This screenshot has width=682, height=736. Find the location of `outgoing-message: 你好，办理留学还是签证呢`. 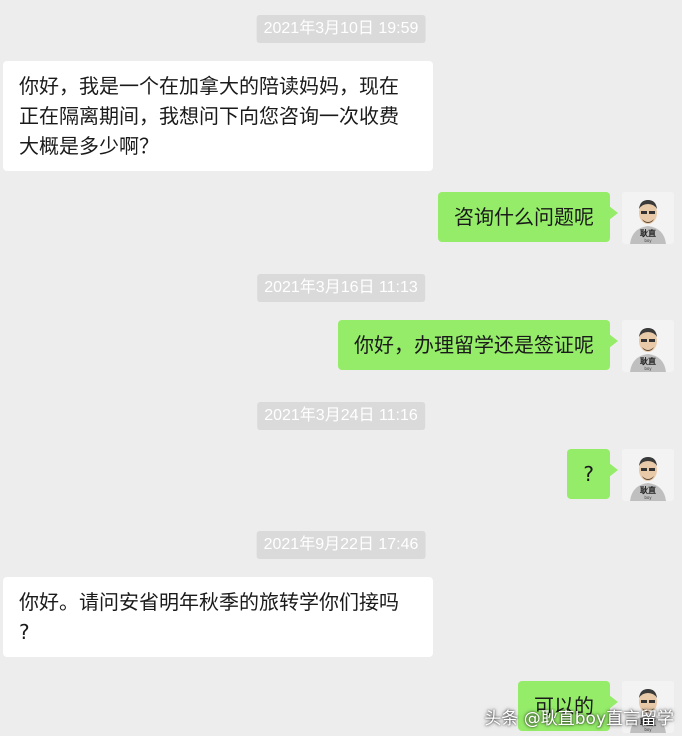

outgoing-message: 你好，办理留学还是签证呢 is located at coordinates (478, 345).